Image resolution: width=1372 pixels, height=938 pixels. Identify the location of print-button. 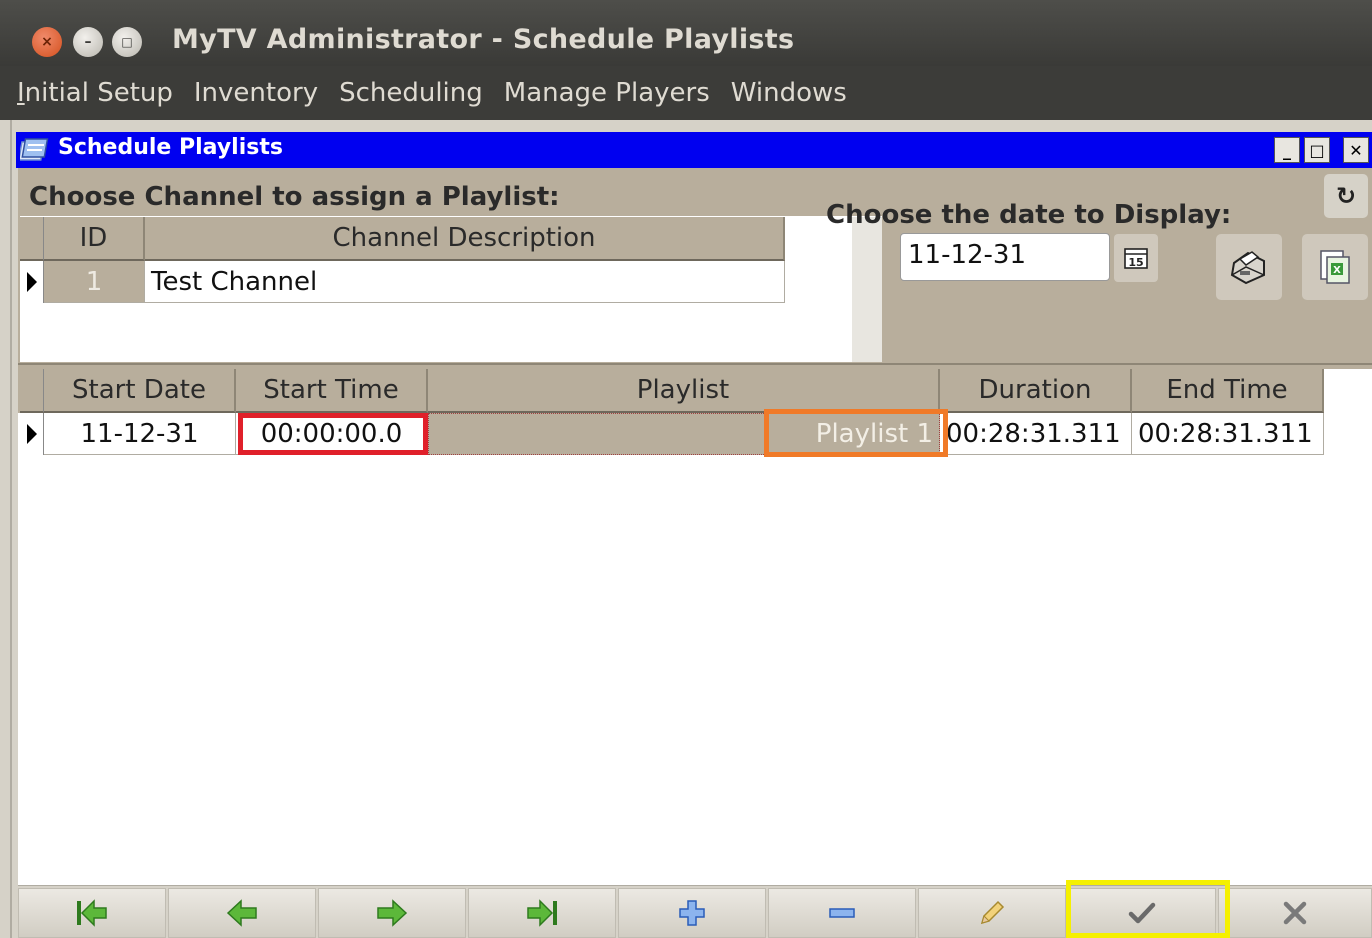
(1249, 267).